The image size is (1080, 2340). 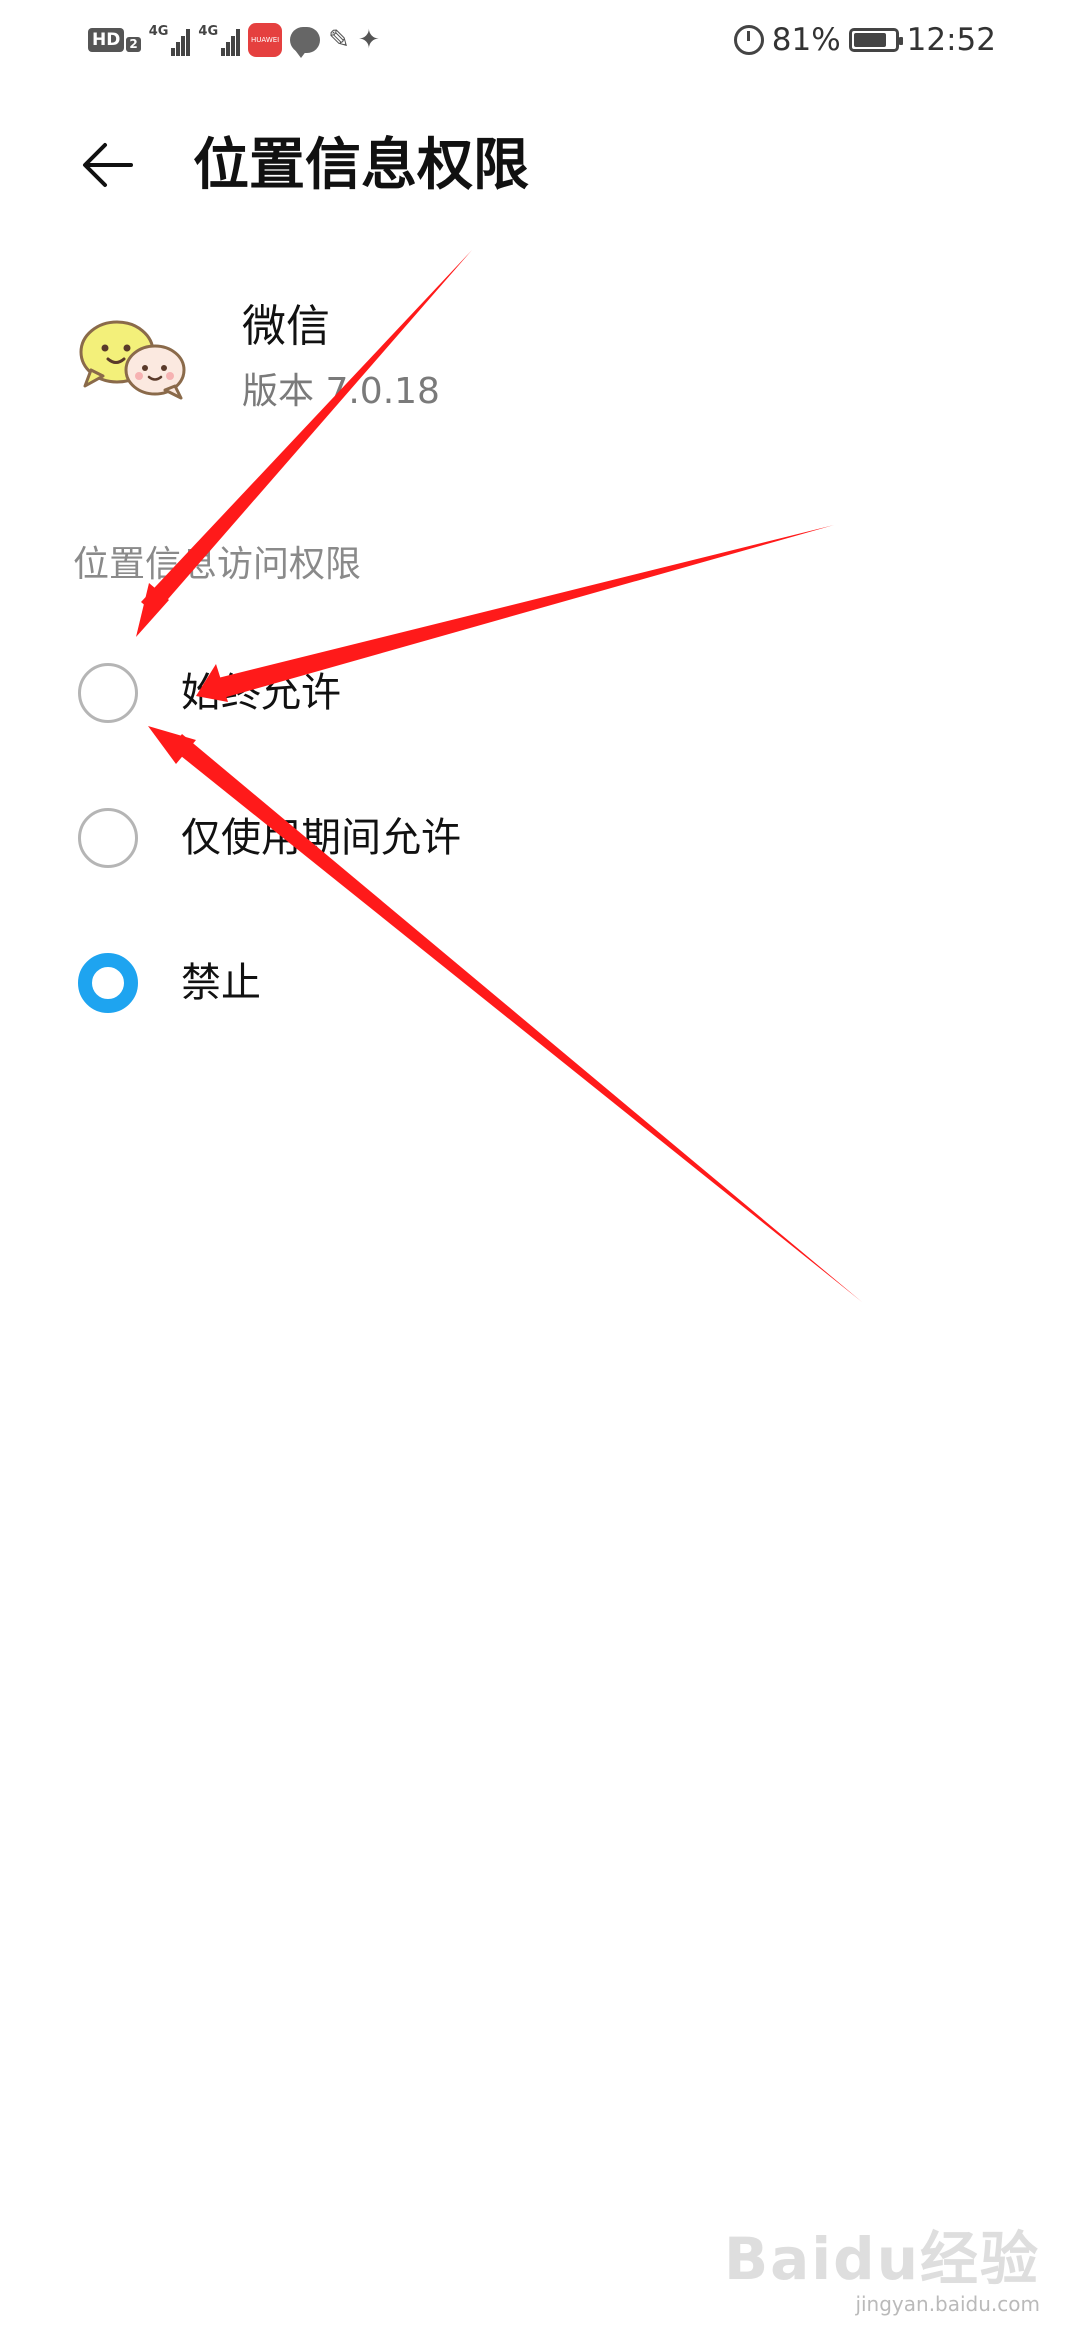 What do you see at coordinates (158, 31) in the screenshot?
I see `network-type-1: 4G` at bounding box center [158, 31].